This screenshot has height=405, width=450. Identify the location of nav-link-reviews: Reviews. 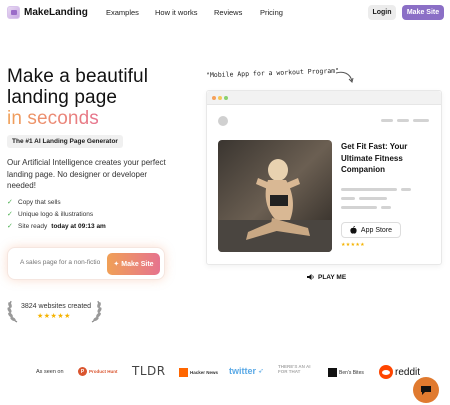
(228, 12).